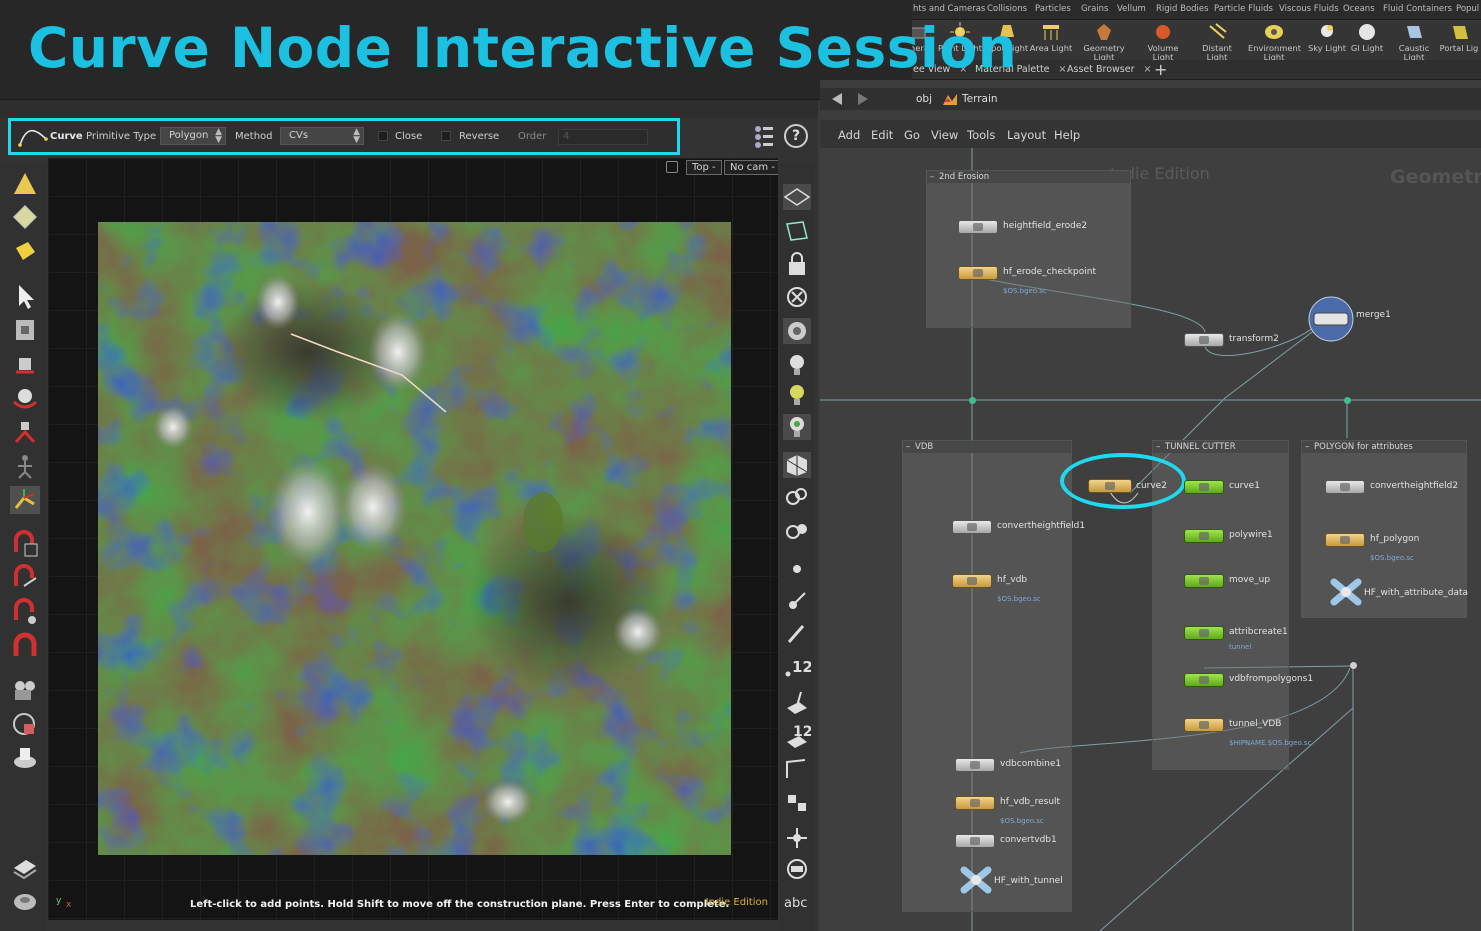 This screenshot has height=931, width=1481. What do you see at coordinates (797, 297) in the screenshot?
I see `close-view-icon` at bounding box center [797, 297].